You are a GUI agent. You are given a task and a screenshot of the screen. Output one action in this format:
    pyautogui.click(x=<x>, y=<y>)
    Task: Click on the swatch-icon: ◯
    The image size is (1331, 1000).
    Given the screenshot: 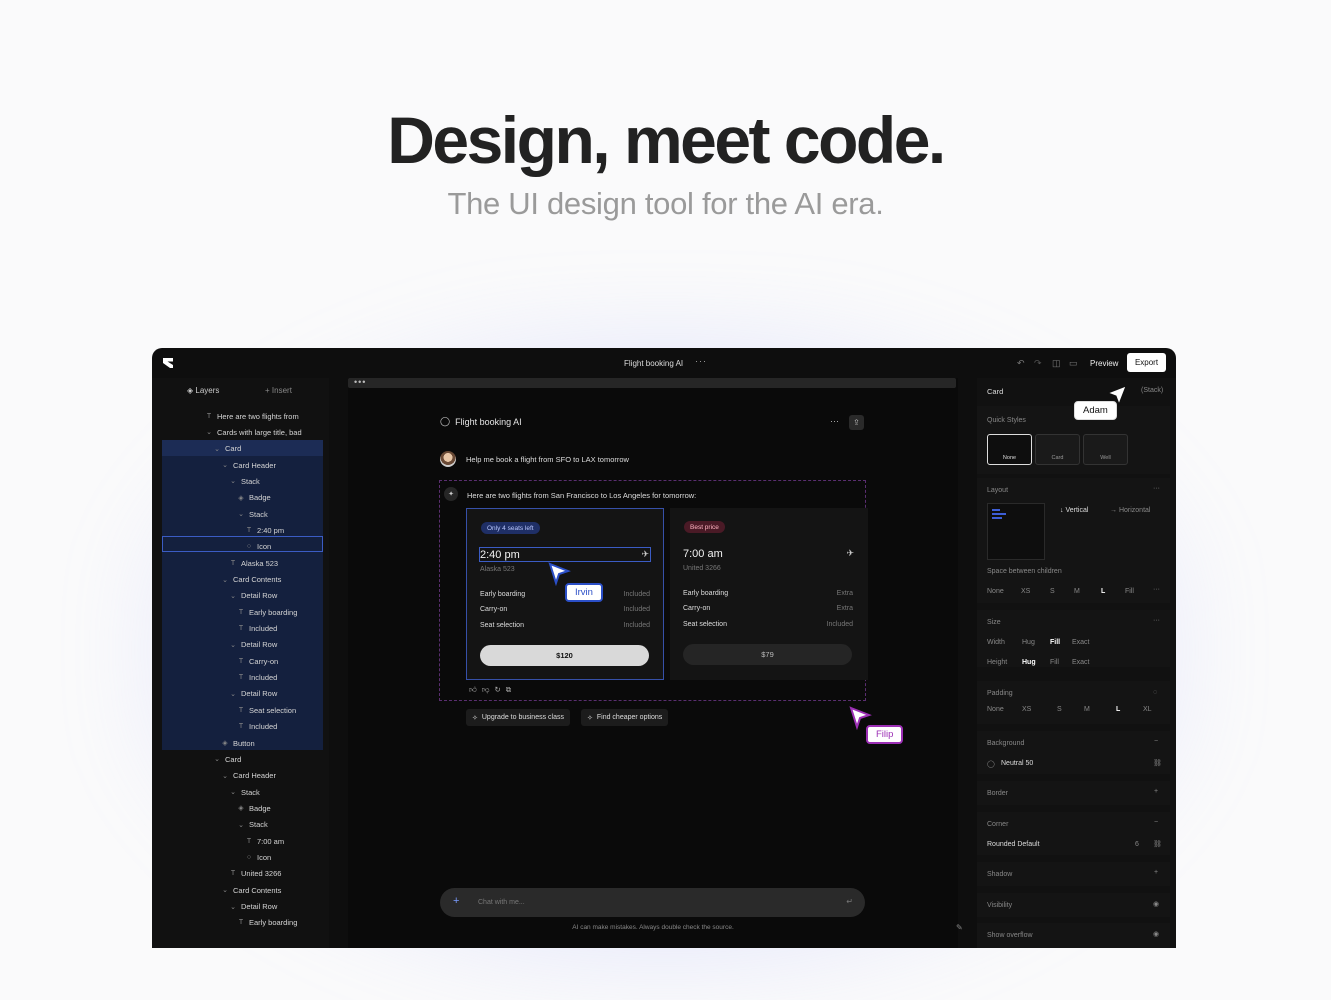 What is the action you would take?
    pyautogui.click(x=991, y=764)
    